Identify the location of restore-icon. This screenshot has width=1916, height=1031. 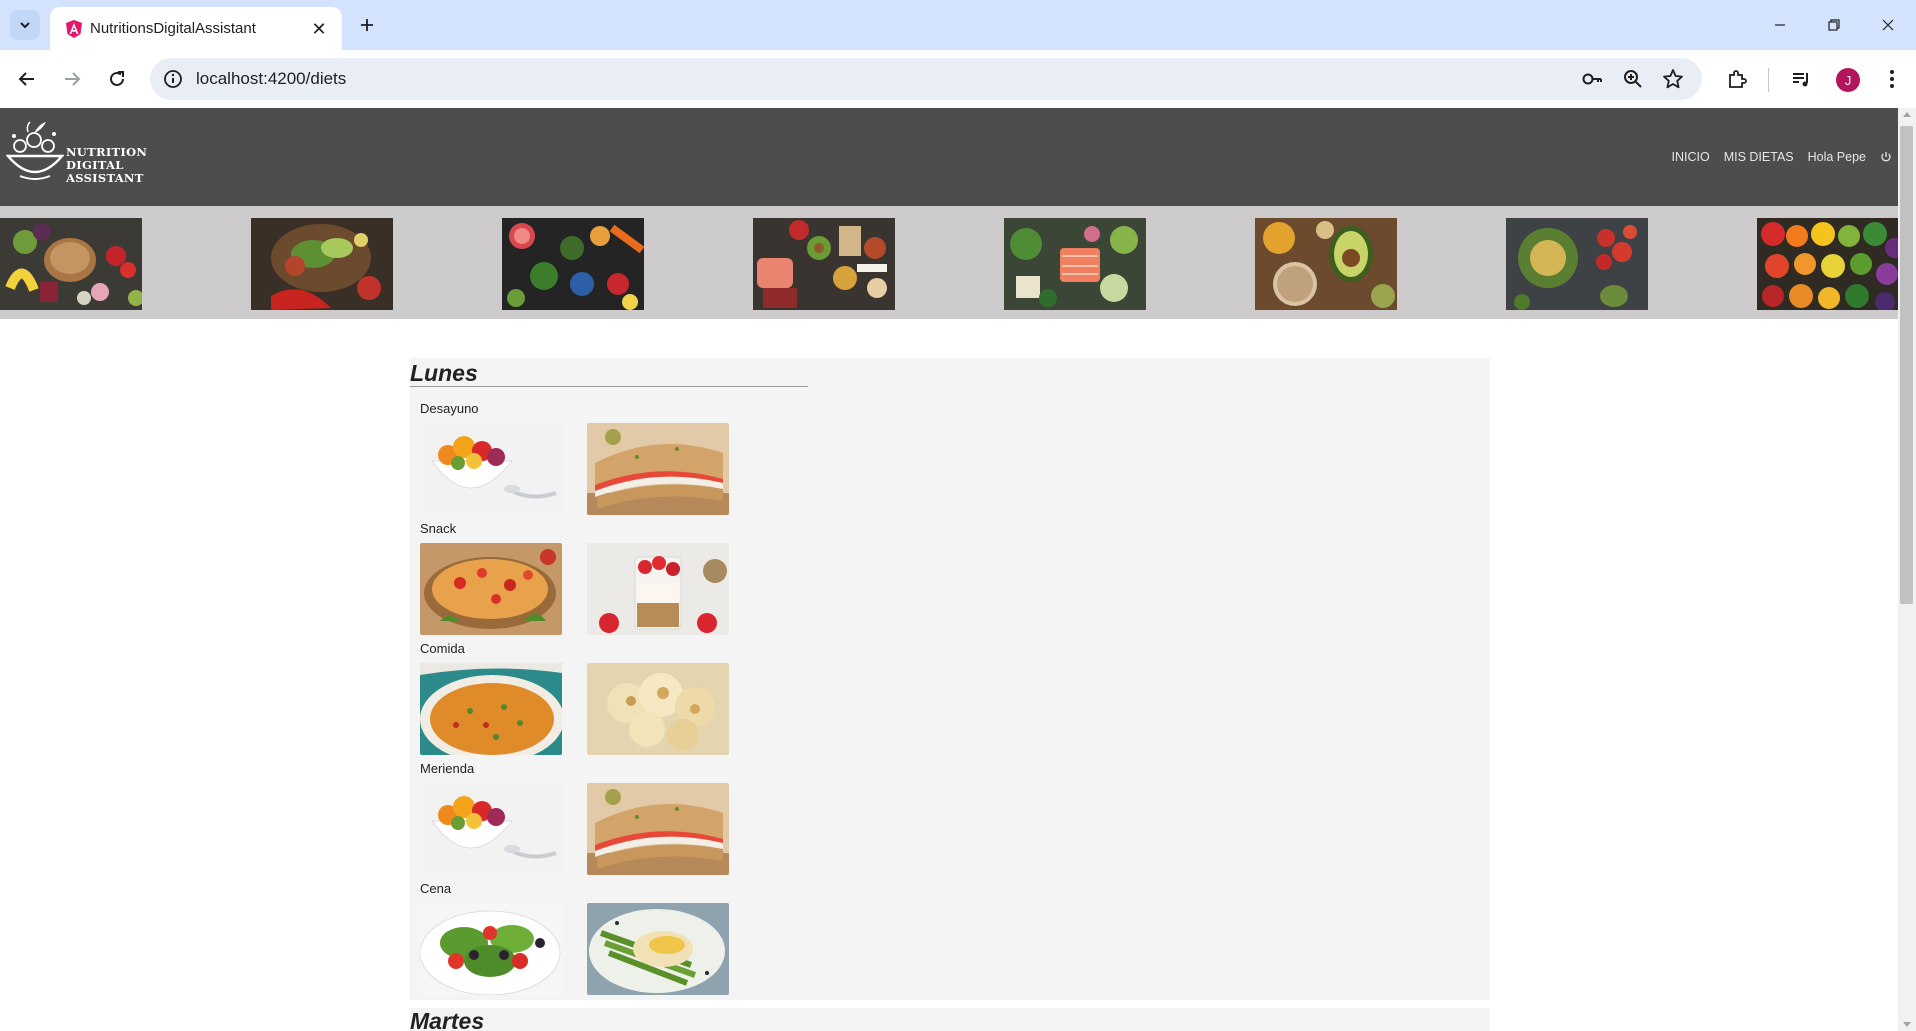
(1834, 25).